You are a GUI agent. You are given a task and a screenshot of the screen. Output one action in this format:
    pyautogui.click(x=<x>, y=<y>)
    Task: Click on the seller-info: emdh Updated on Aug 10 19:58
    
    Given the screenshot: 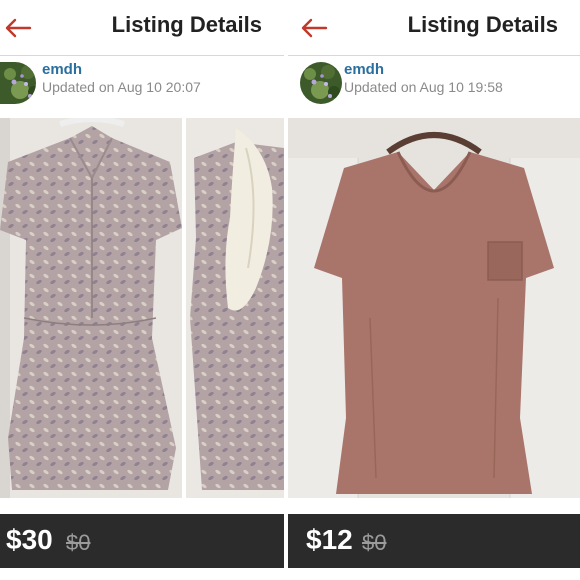 What is the action you would take?
    pyautogui.click(x=434, y=86)
    